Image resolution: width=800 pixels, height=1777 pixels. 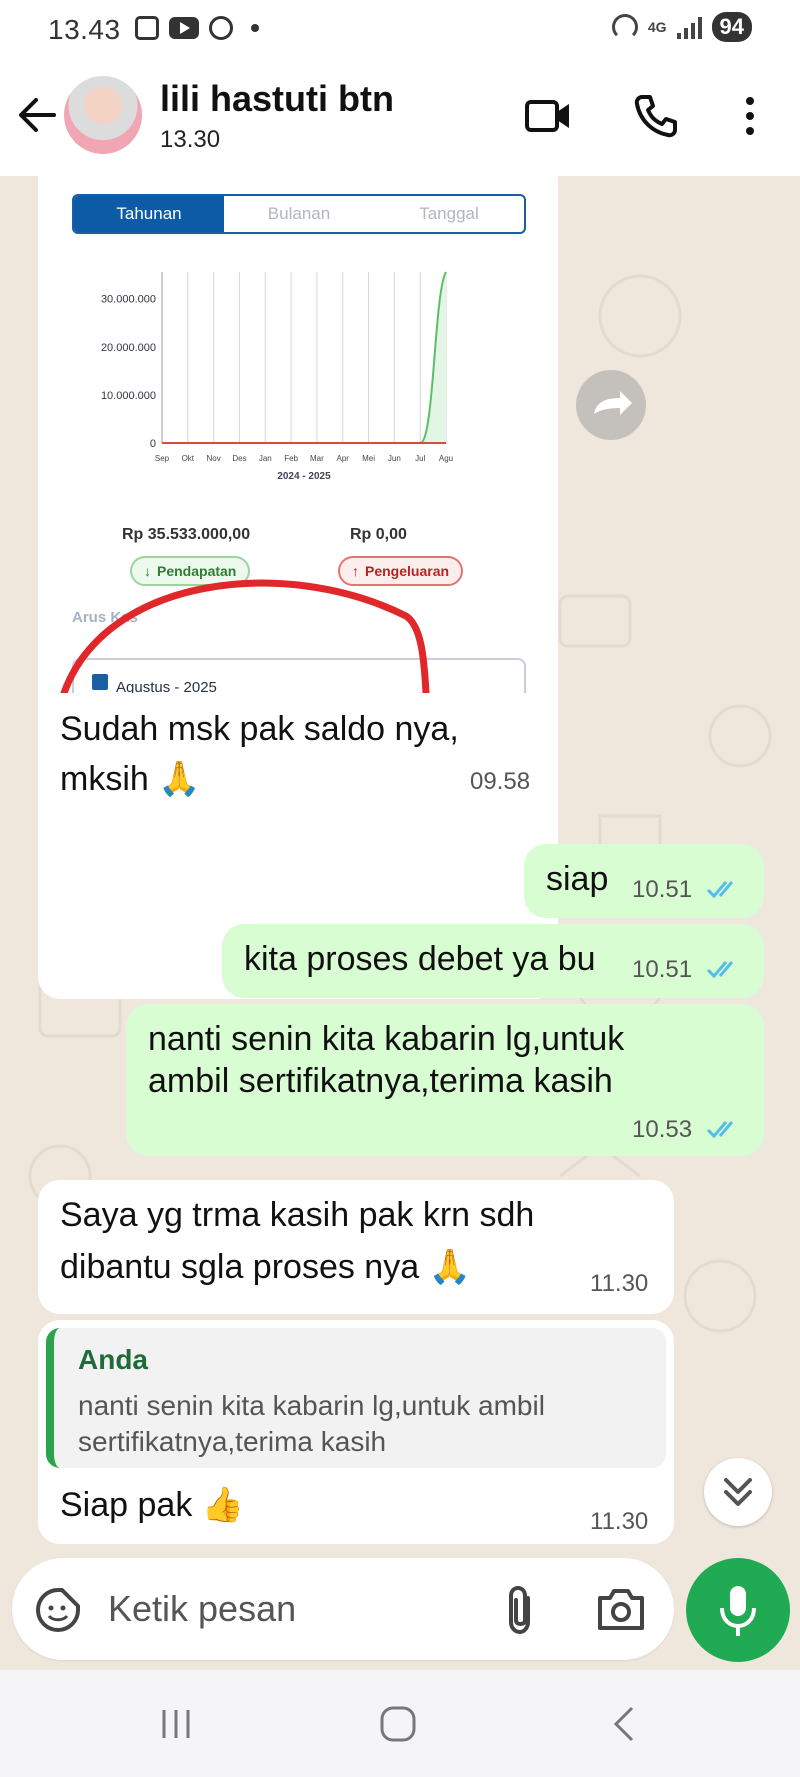 I want to click on contact-name: lili hastuti btn, so click(x=277, y=99).